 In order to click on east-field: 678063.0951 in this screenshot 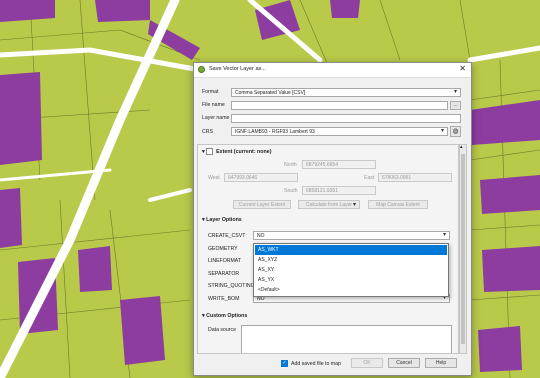, I will do `click(415, 177)`.